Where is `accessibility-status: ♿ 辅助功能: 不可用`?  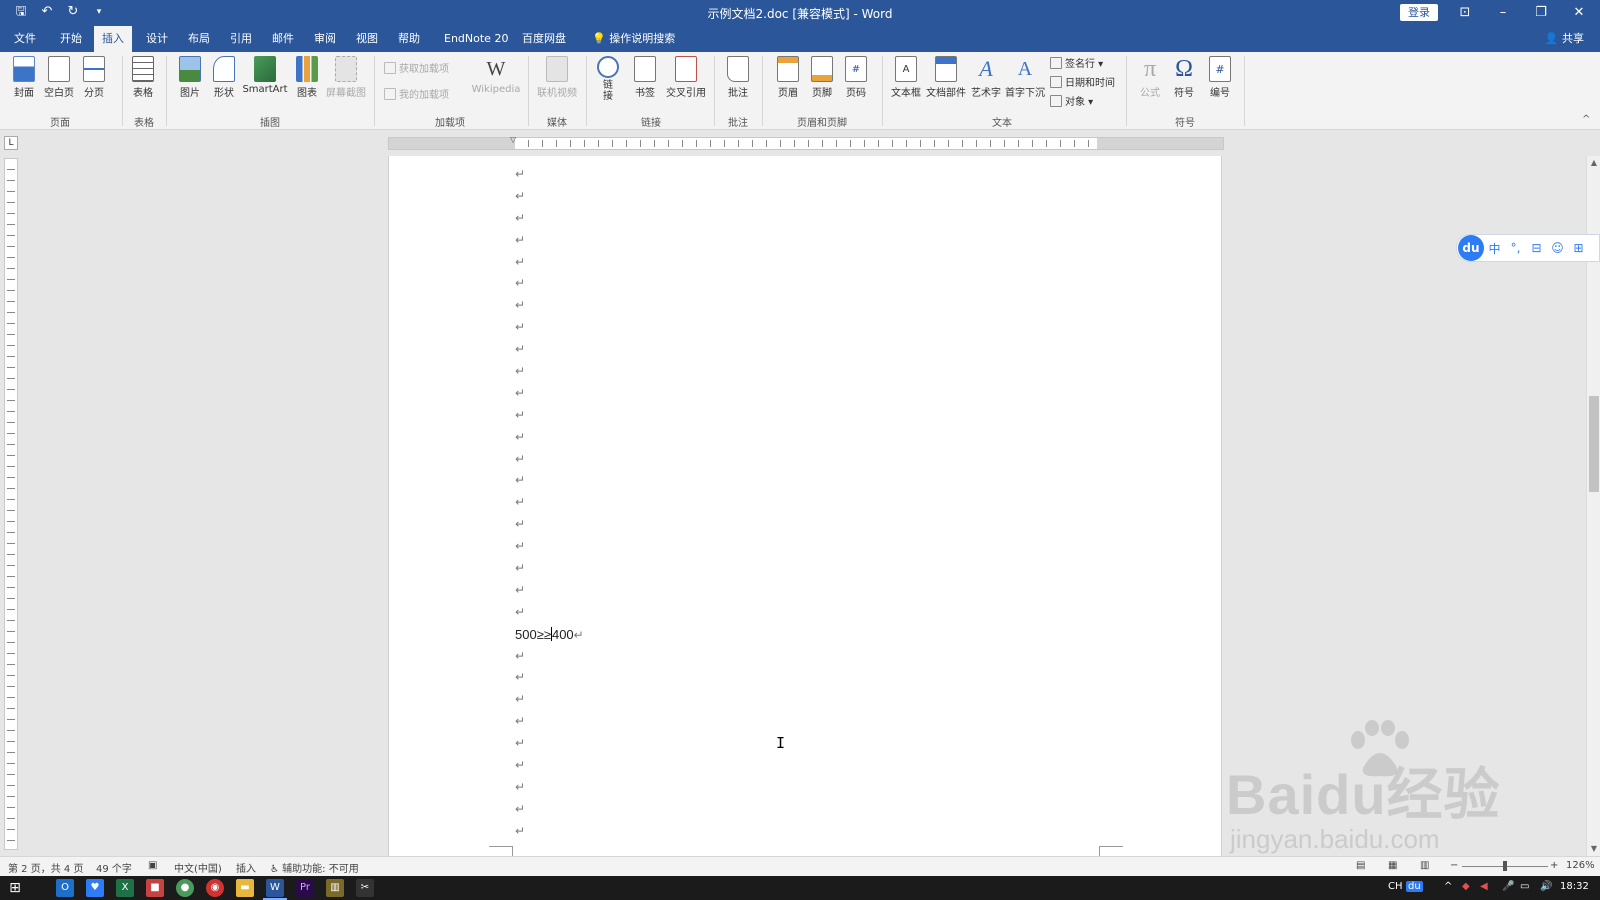 accessibility-status: ♿ 辅助功能: 不可用 is located at coordinates (314, 867).